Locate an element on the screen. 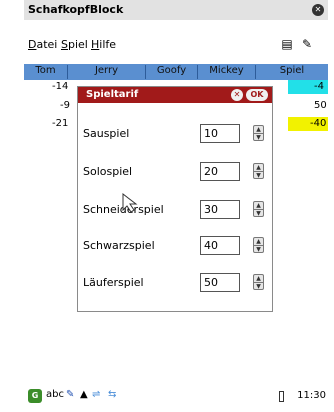 This screenshot has height=412, width=334. label-schwarzspiel: Schwarzspiel is located at coordinates (119, 245).